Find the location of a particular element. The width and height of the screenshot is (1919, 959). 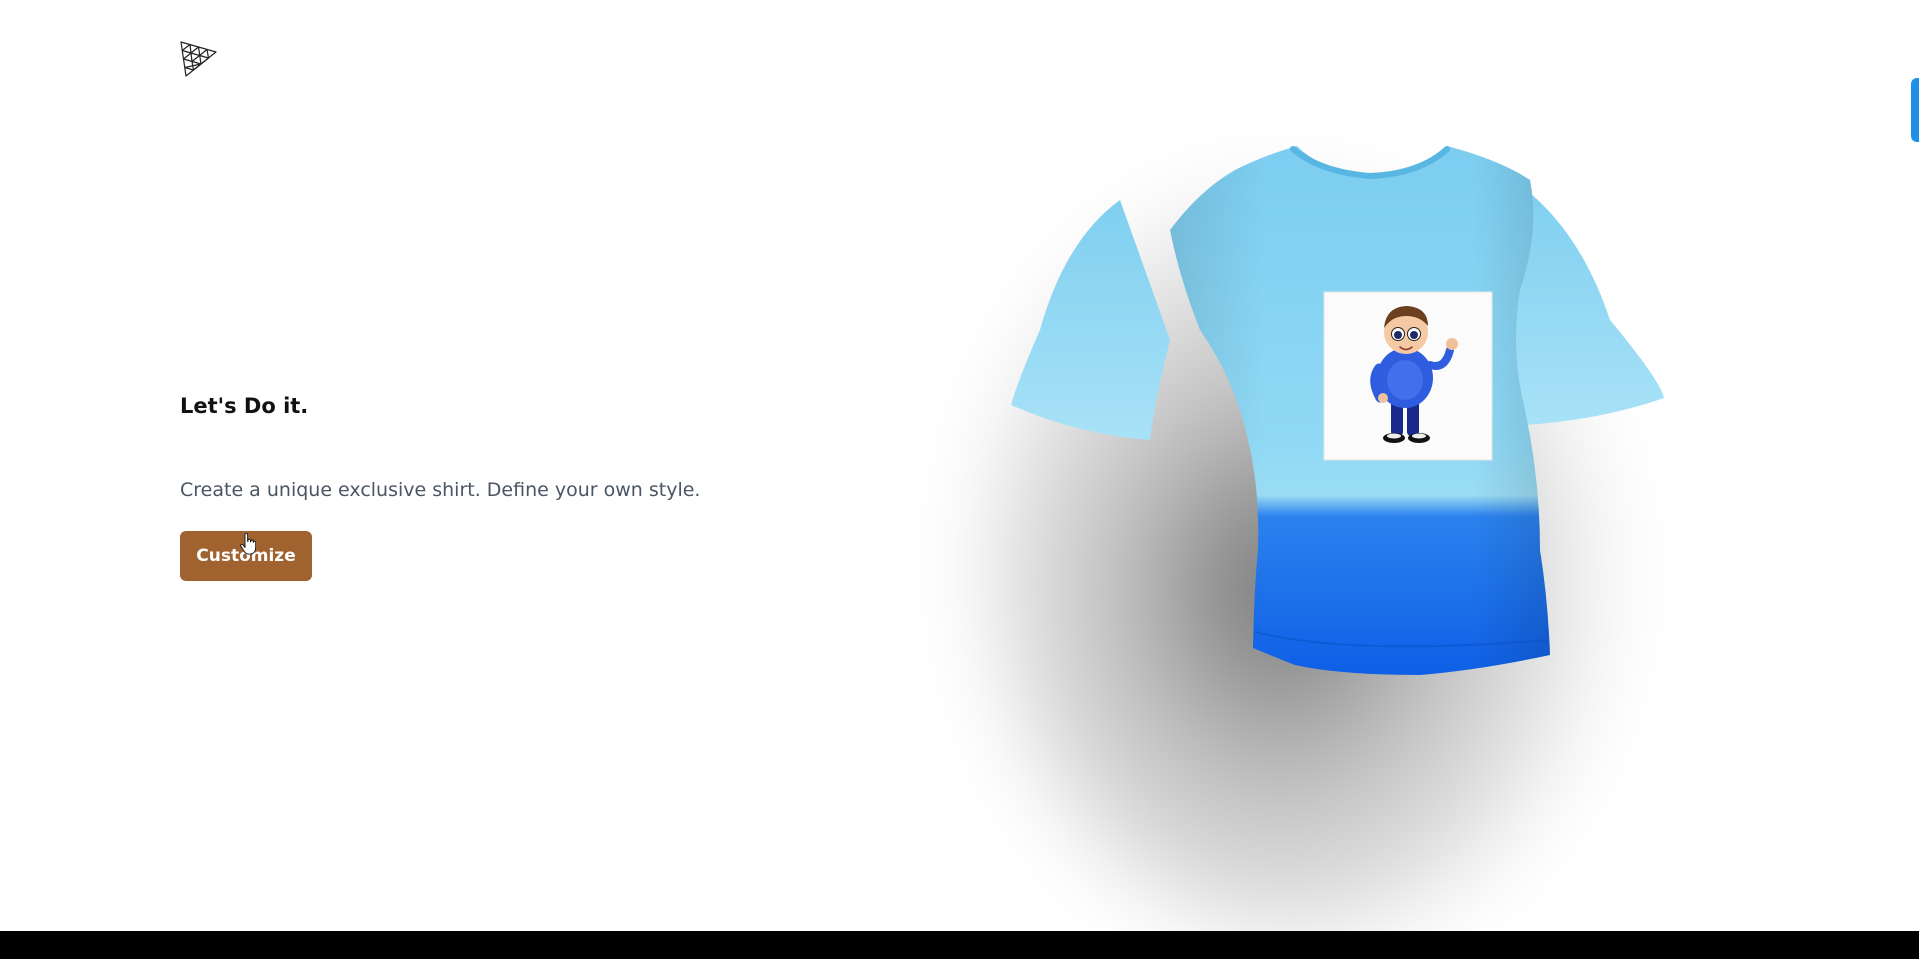

waving-cartoon-boy-decal is located at coordinates (1408, 376).